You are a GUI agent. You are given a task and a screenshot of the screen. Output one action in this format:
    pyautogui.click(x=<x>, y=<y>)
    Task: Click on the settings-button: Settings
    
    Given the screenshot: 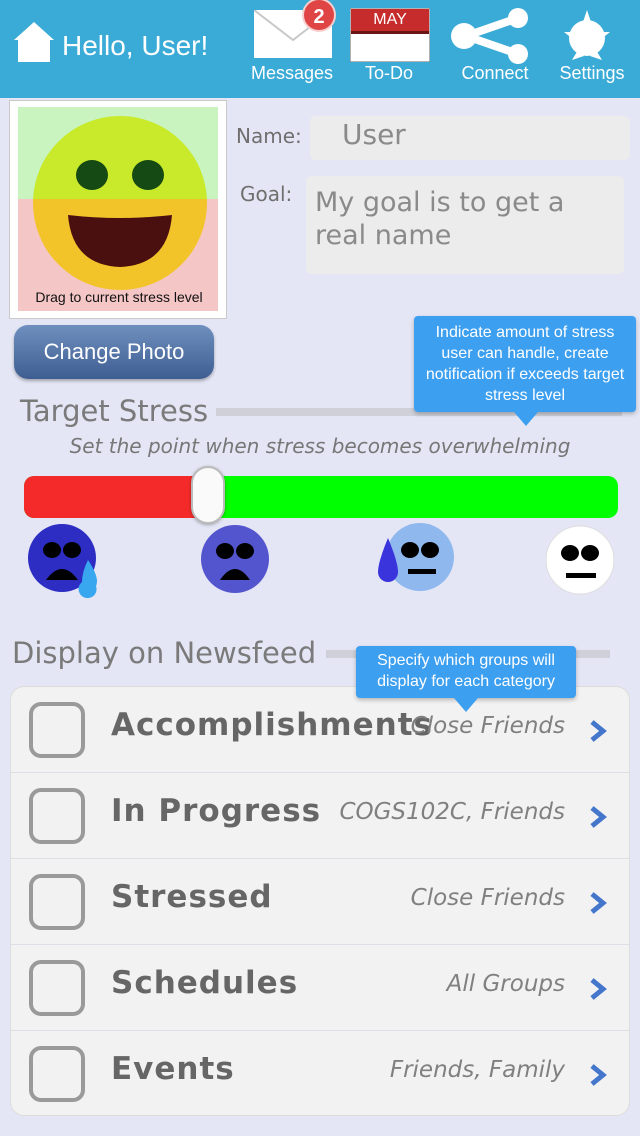 What is the action you would take?
    pyautogui.click(x=592, y=49)
    